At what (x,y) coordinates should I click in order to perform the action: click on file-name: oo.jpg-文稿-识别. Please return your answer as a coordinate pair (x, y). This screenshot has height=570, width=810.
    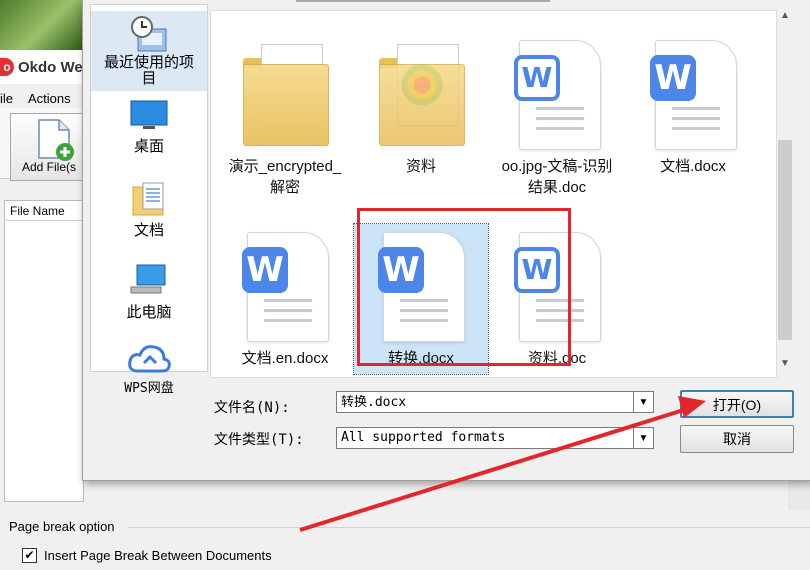
    Looking at the image, I should click on (557, 166).